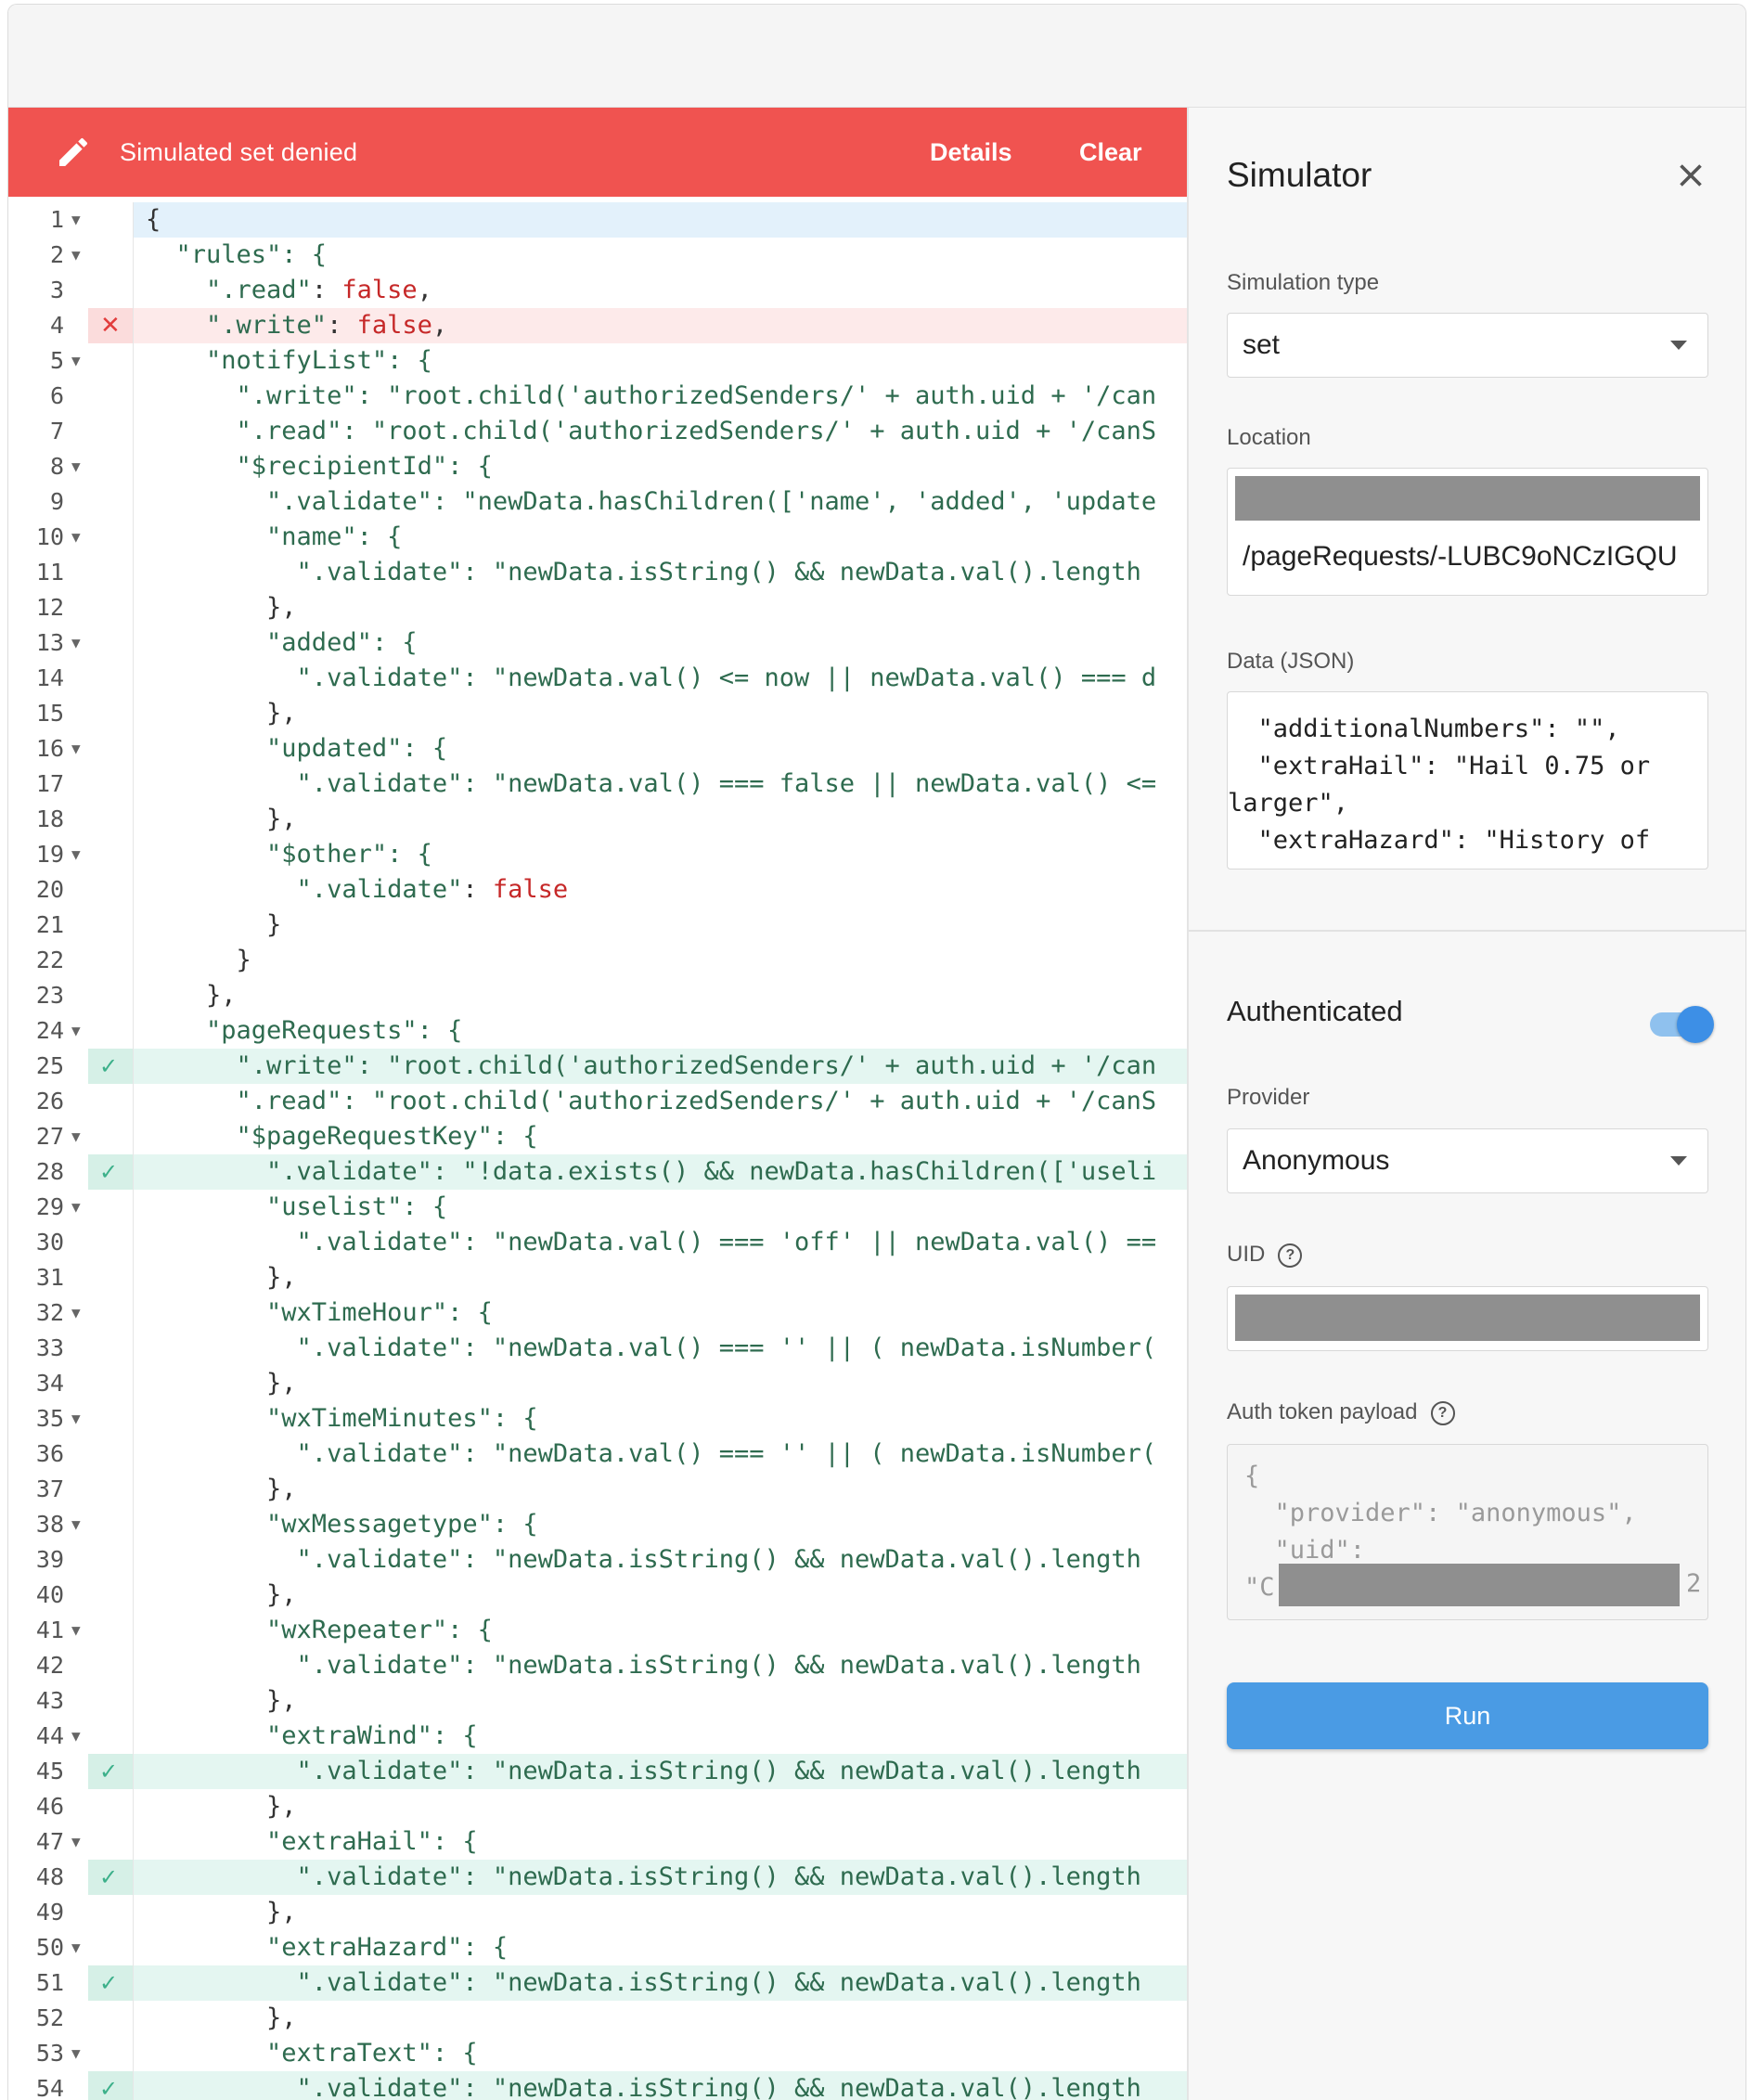 The width and height of the screenshot is (1752, 2100). What do you see at coordinates (597, 926) in the screenshot?
I see `code-line: 21 }` at bounding box center [597, 926].